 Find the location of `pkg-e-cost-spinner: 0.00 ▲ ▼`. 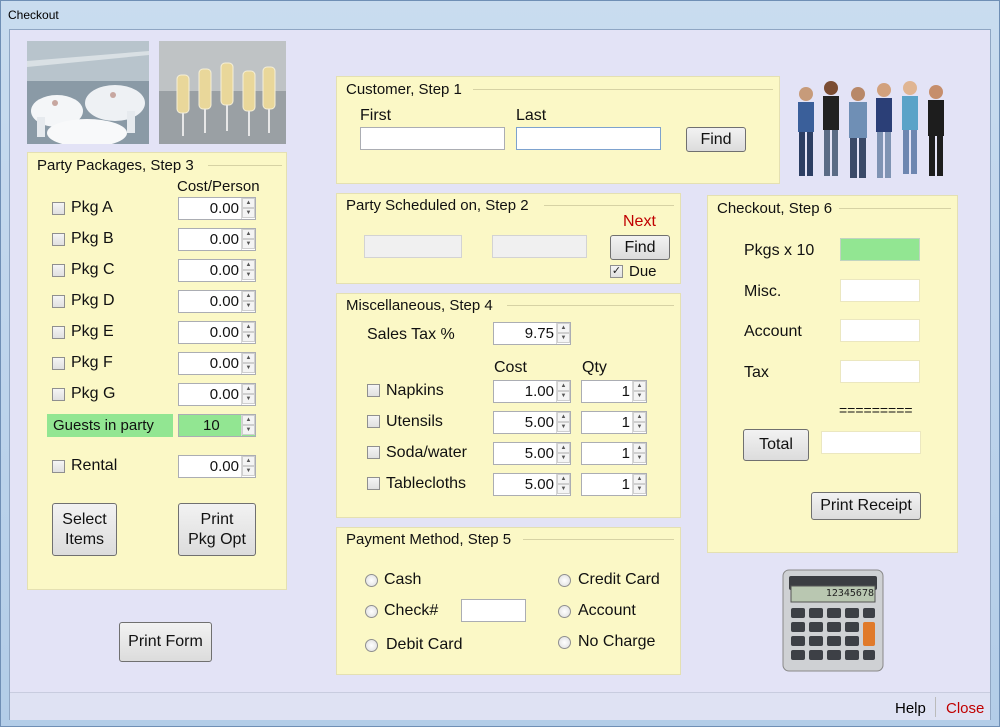

pkg-e-cost-spinner: 0.00 ▲ ▼ is located at coordinates (217, 332).